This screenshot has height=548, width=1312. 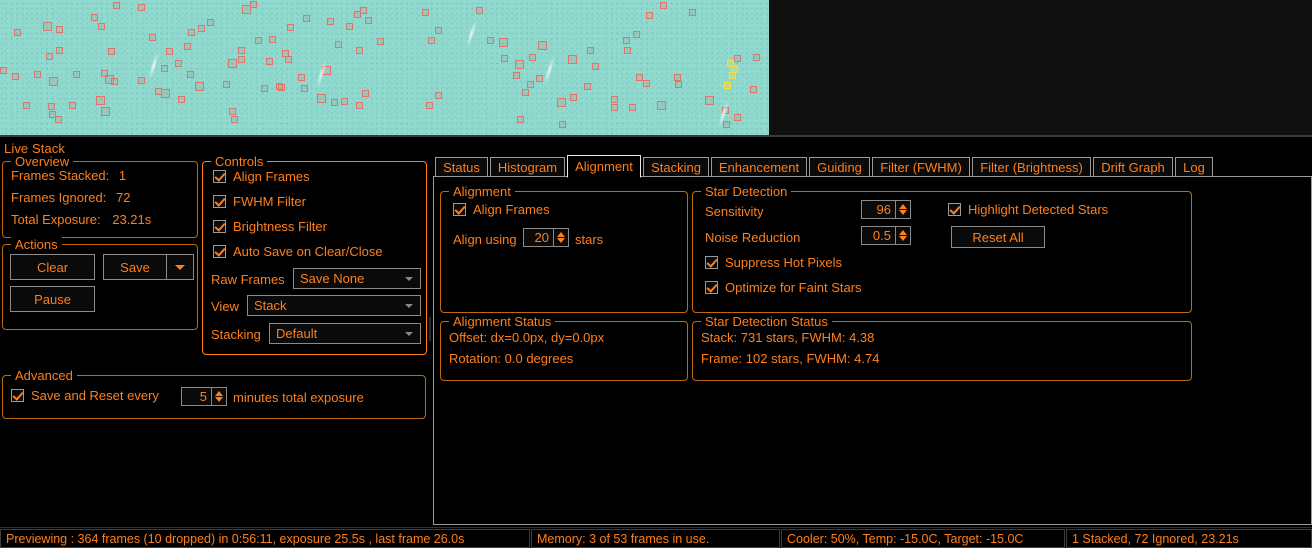 I want to click on pause-button: Pause, so click(x=52, y=299).